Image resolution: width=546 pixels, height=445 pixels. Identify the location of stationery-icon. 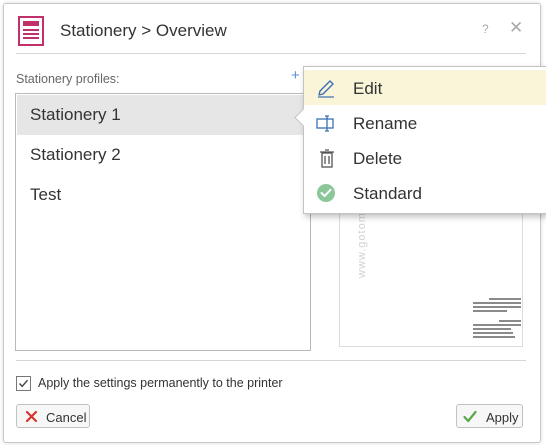
(31, 31).